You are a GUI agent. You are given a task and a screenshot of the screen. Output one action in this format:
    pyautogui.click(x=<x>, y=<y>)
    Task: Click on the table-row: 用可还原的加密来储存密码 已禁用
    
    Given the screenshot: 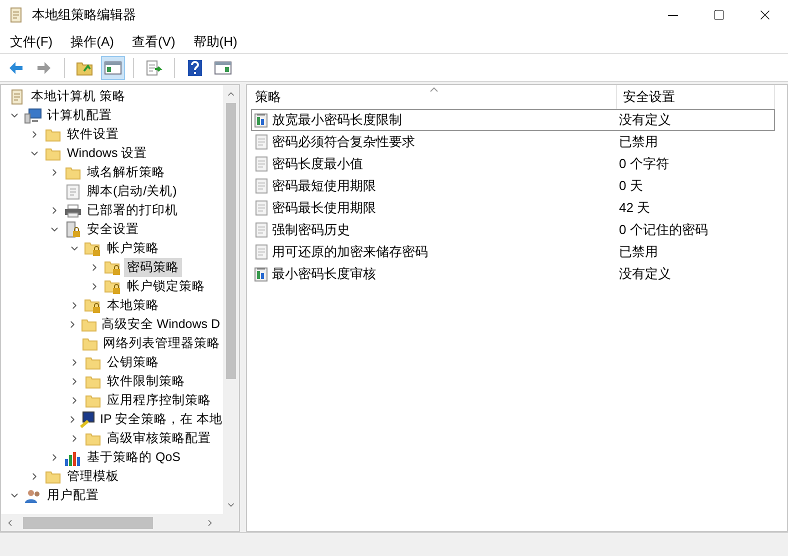 What is the action you would take?
    pyautogui.click(x=513, y=252)
    